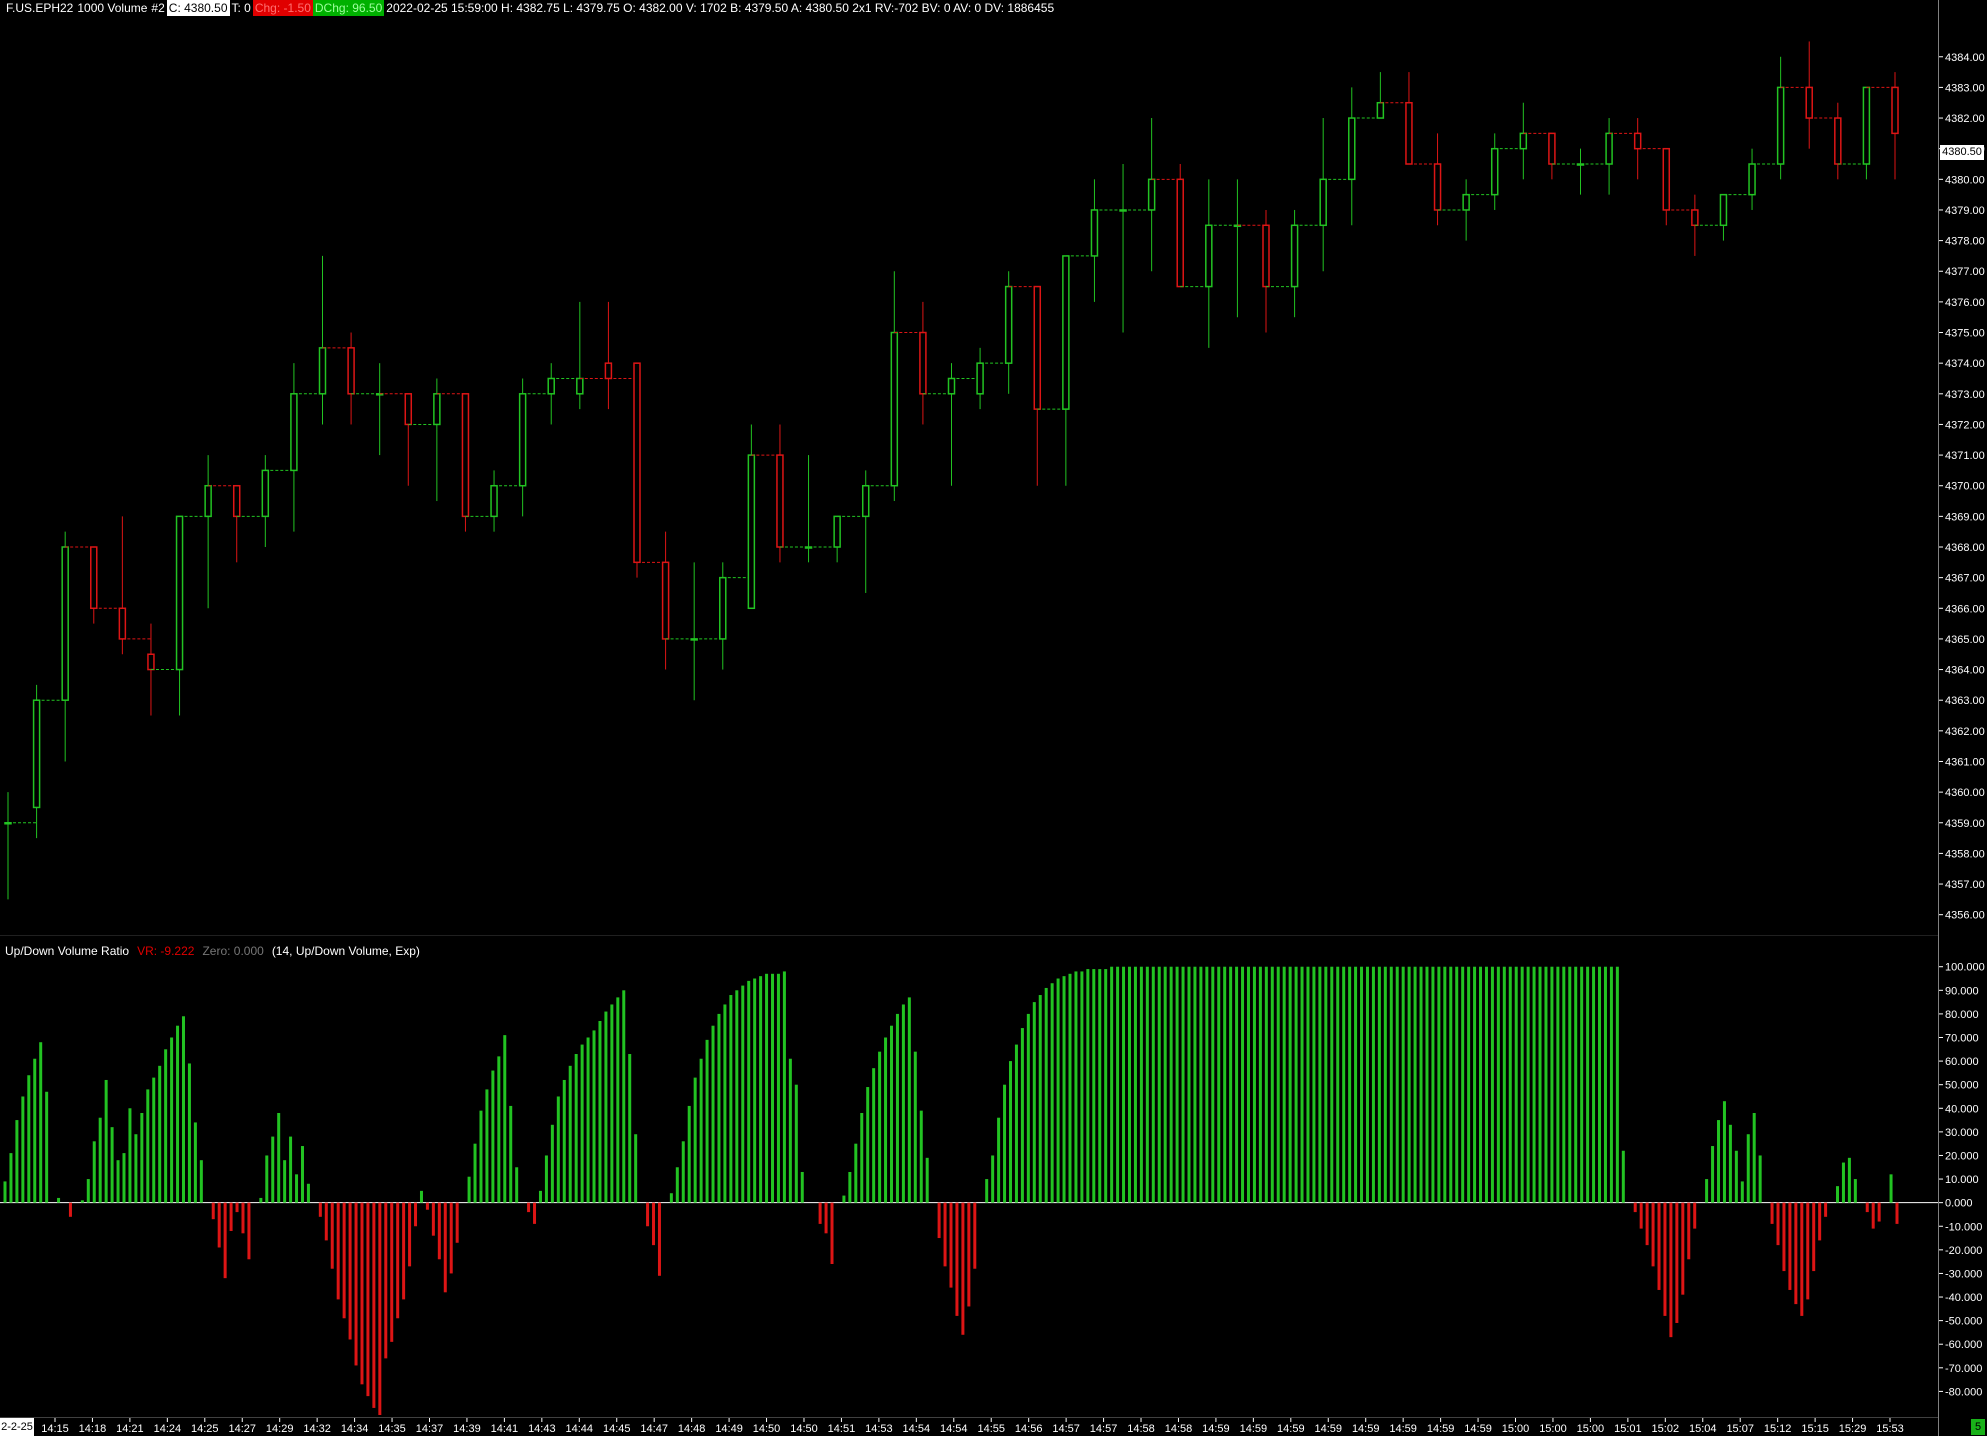 The height and width of the screenshot is (1436, 1987). What do you see at coordinates (1965, 272) in the screenshot?
I see `price-tick-label: 4377.00` at bounding box center [1965, 272].